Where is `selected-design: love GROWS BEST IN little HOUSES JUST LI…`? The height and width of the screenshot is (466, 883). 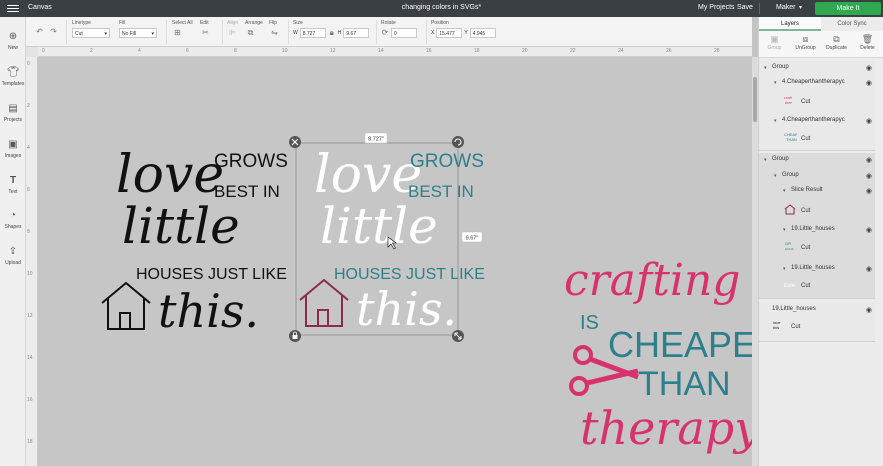
selected-design: love GROWS BEST IN little HOUSES JUST LI… is located at coordinates (387, 237).